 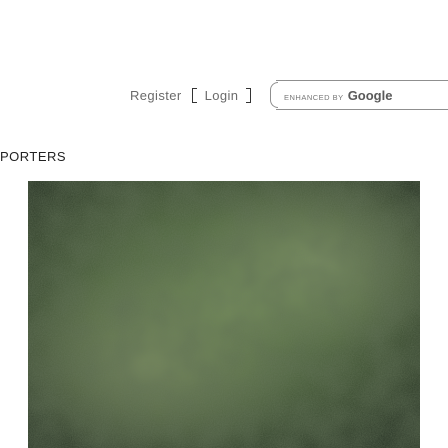 I want to click on search-border-bottom, so click(x=362, y=109).